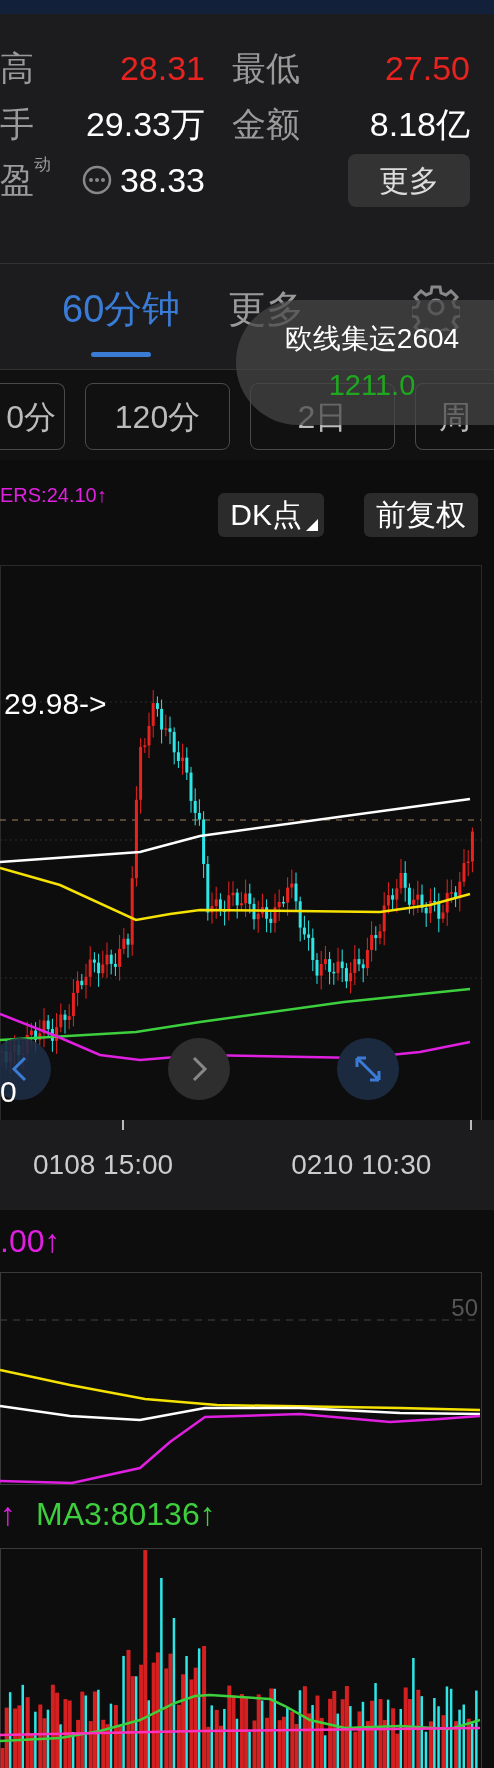 Image resolution: width=494 pixels, height=1768 pixels. What do you see at coordinates (8, 1091) in the screenshot?
I see `axis-label: 0` at bounding box center [8, 1091].